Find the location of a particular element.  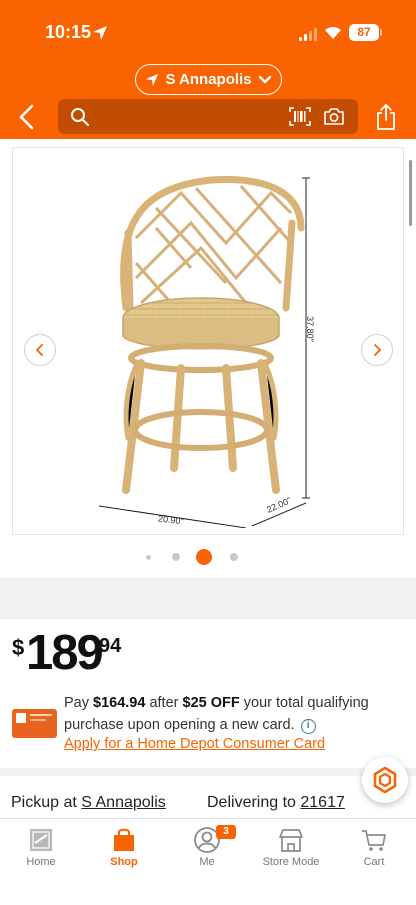

promo-discount: $25 OFF is located at coordinates (211, 703).